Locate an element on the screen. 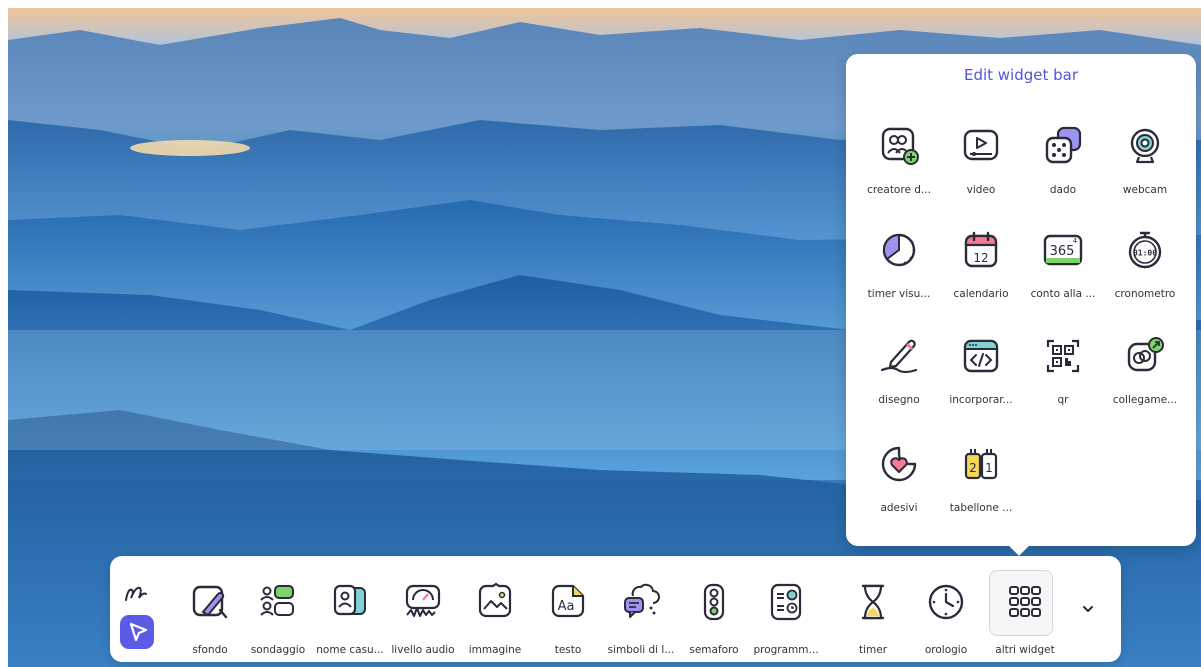 This screenshot has height=667, width=1201. widget-disegno: disegno is located at coordinates (899, 381).